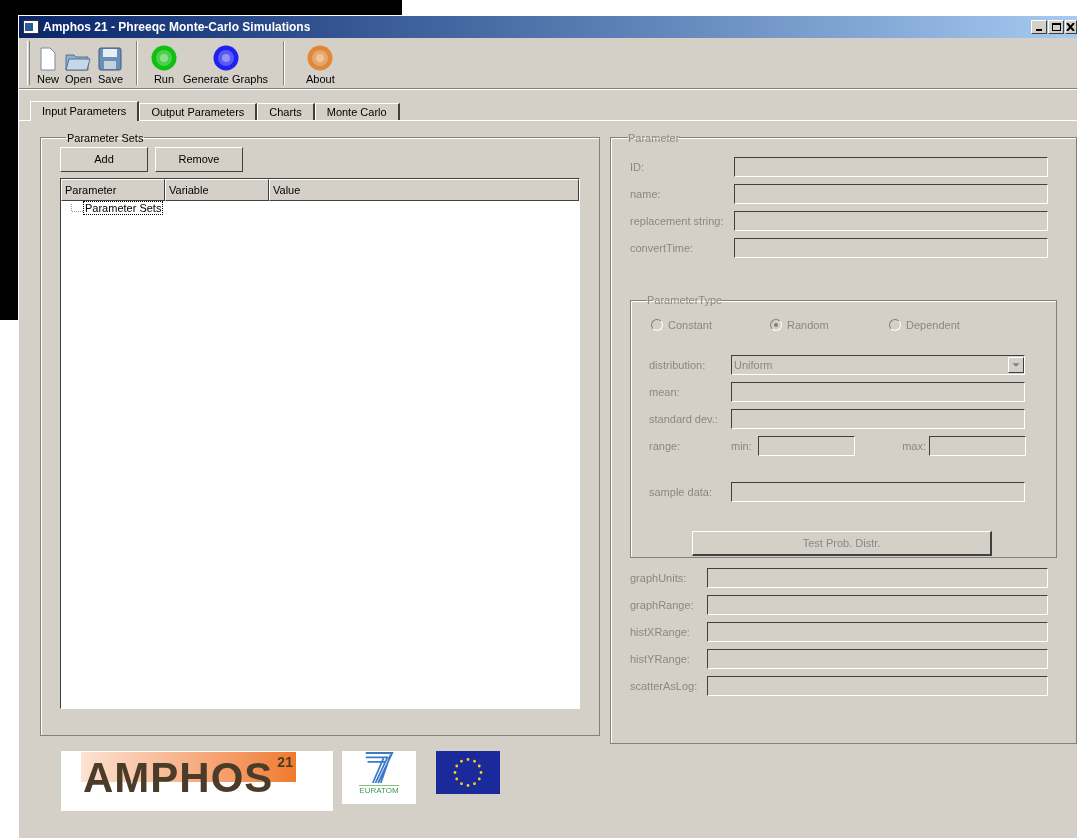 The image size is (1077, 838). Describe the element at coordinates (662, 248) in the screenshot. I see `field-label: convertTime:` at that location.